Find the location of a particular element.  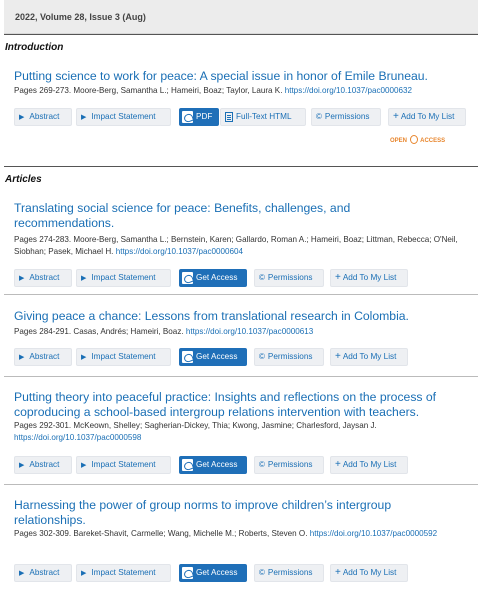

section-title-introduction: Introduction is located at coordinates (241, 43).